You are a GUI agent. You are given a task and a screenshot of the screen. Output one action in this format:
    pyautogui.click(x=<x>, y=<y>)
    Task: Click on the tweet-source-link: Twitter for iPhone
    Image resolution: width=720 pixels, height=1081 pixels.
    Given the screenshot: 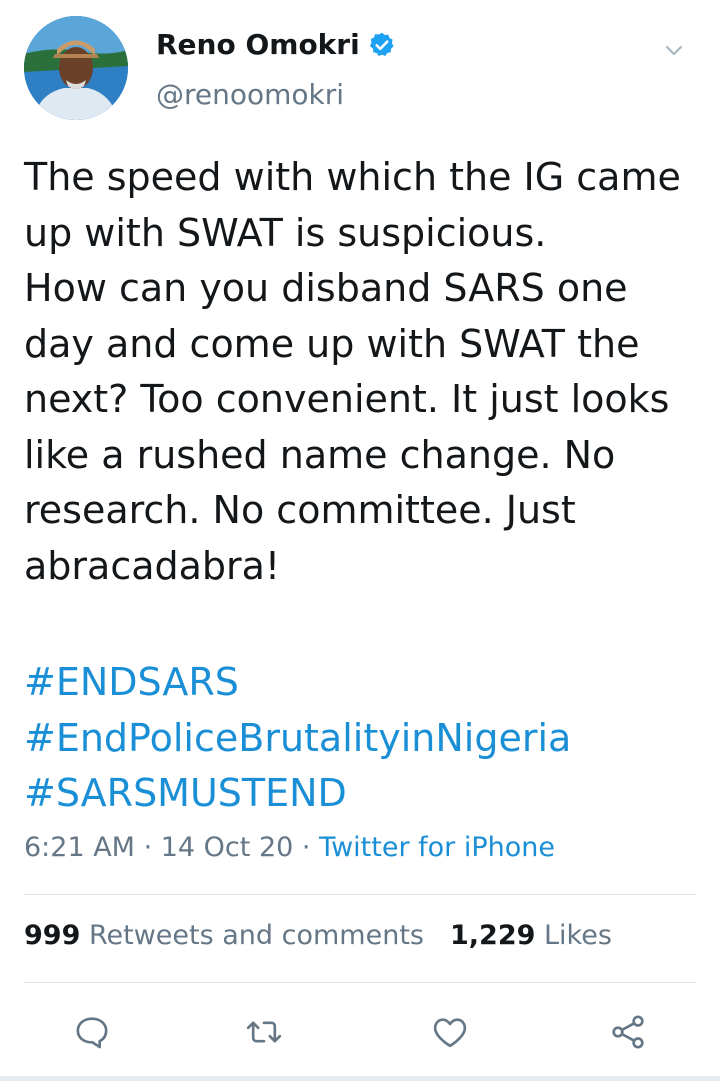 What is the action you would take?
    pyautogui.click(x=437, y=847)
    